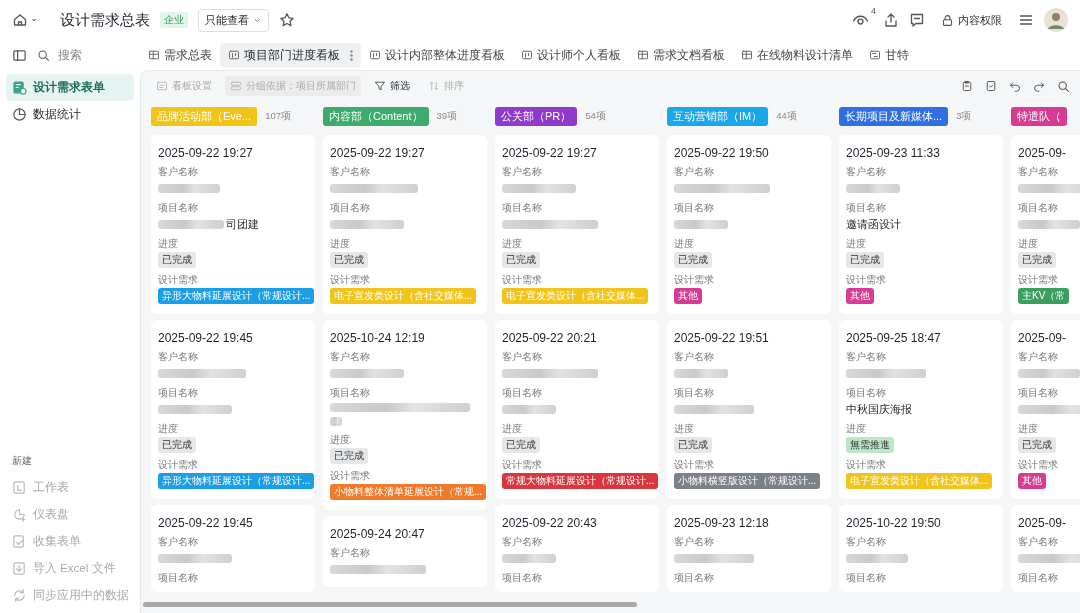 The image size is (1080, 613). What do you see at coordinates (19, 514) in the screenshot?
I see `dashboard-icon` at bounding box center [19, 514].